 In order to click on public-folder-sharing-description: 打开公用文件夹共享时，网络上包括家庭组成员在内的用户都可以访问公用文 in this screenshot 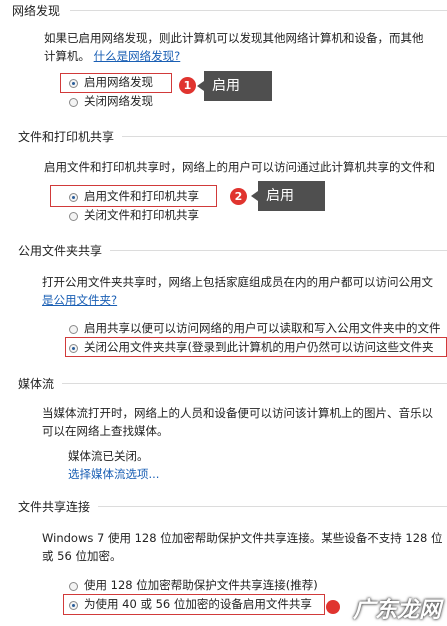, I will do `click(237, 282)`.